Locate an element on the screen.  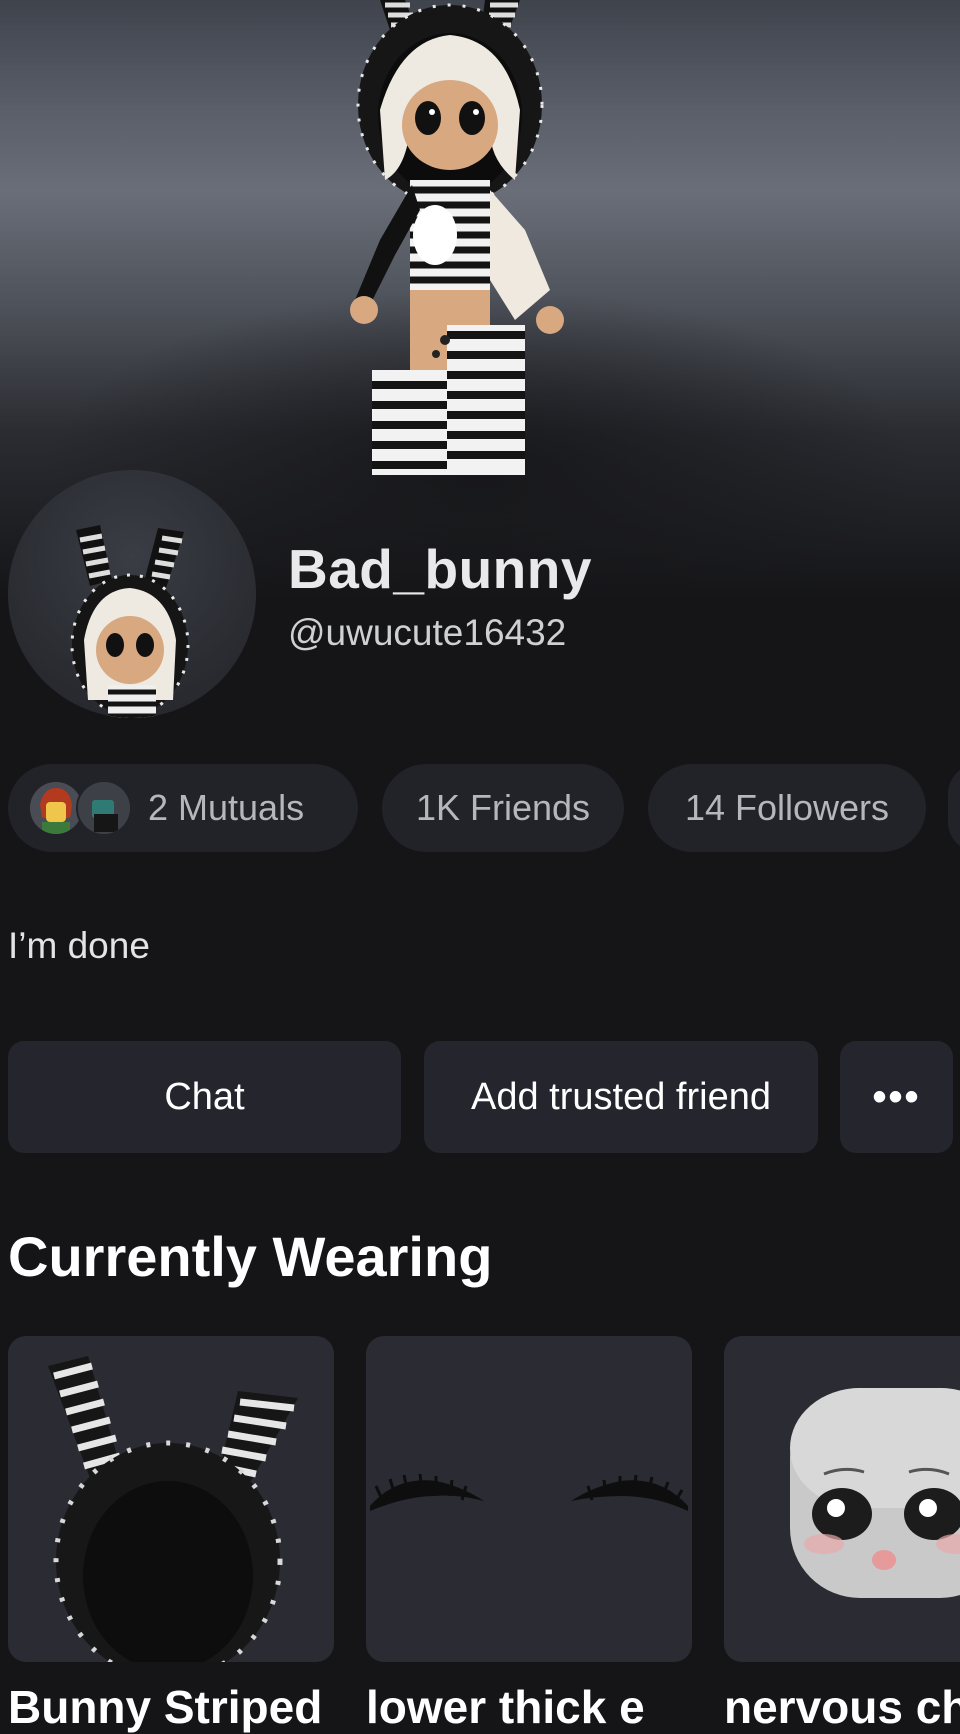
followers-label: 14 Followers is located at coordinates (787, 807).